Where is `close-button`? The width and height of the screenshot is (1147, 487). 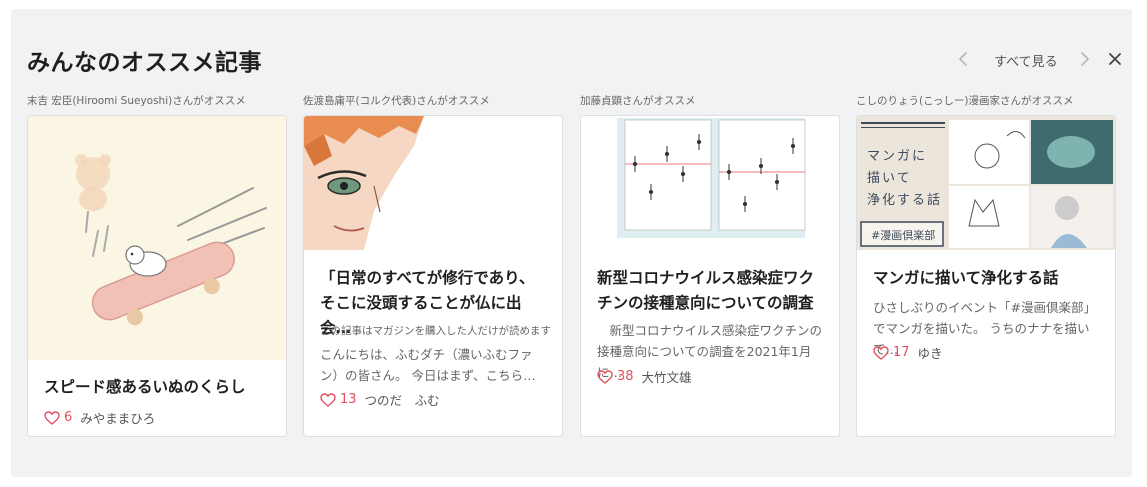 close-button is located at coordinates (1115, 59).